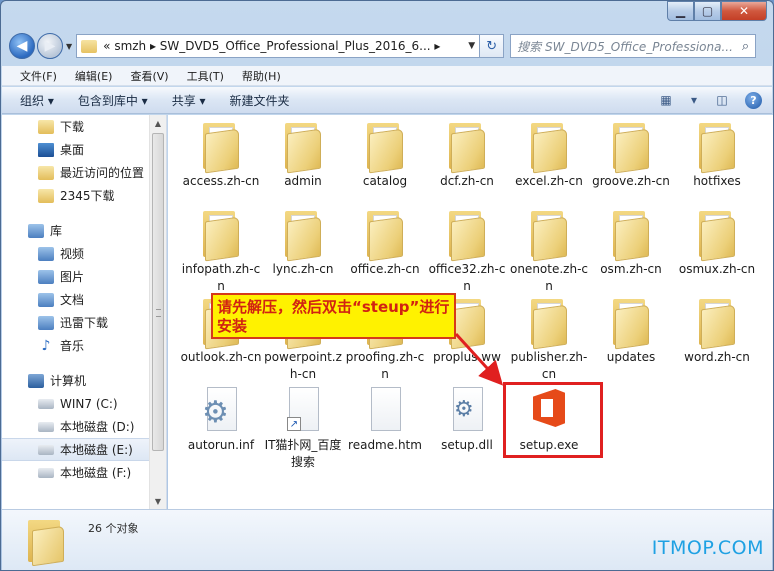 The width and height of the screenshot is (774, 571). What do you see at coordinates (303, 365) in the screenshot?
I see `file-name: powerpoint.zh-cn` at bounding box center [303, 365].